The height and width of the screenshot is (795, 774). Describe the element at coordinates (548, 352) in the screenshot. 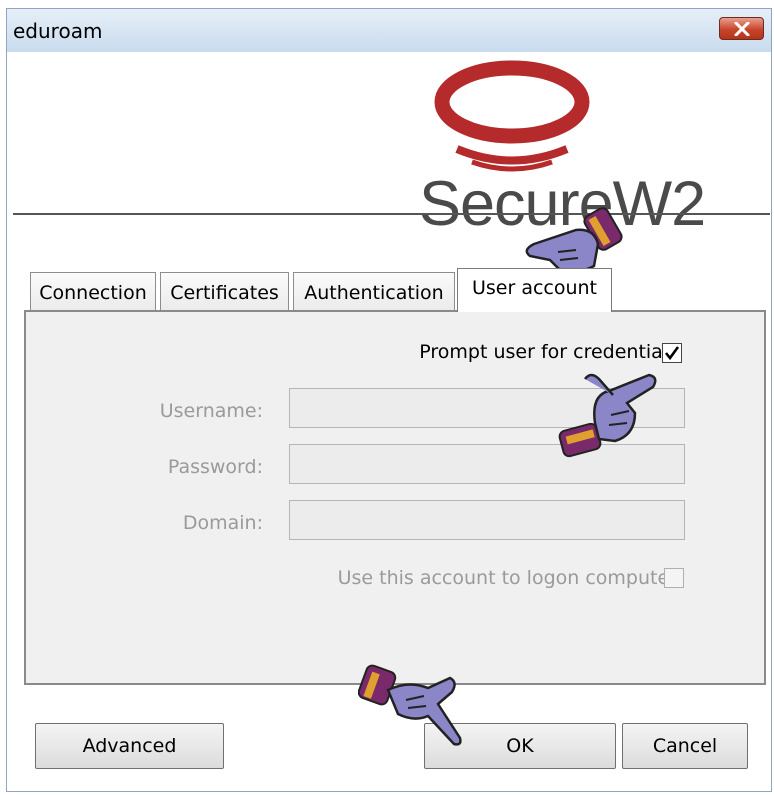

I see `prompt-credentials-label: Prompt user for credentials` at that location.